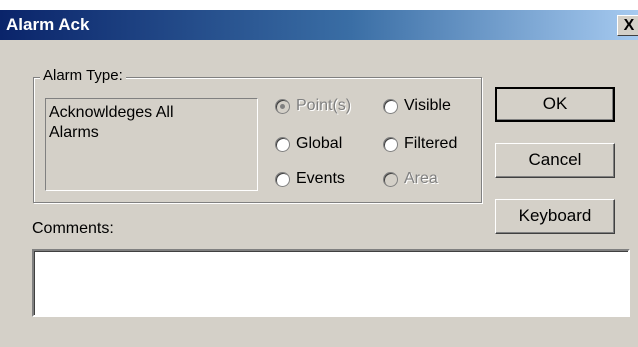  What do you see at coordinates (319, 25) in the screenshot?
I see `title-bar: Alarm Ack X` at bounding box center [319, 25].